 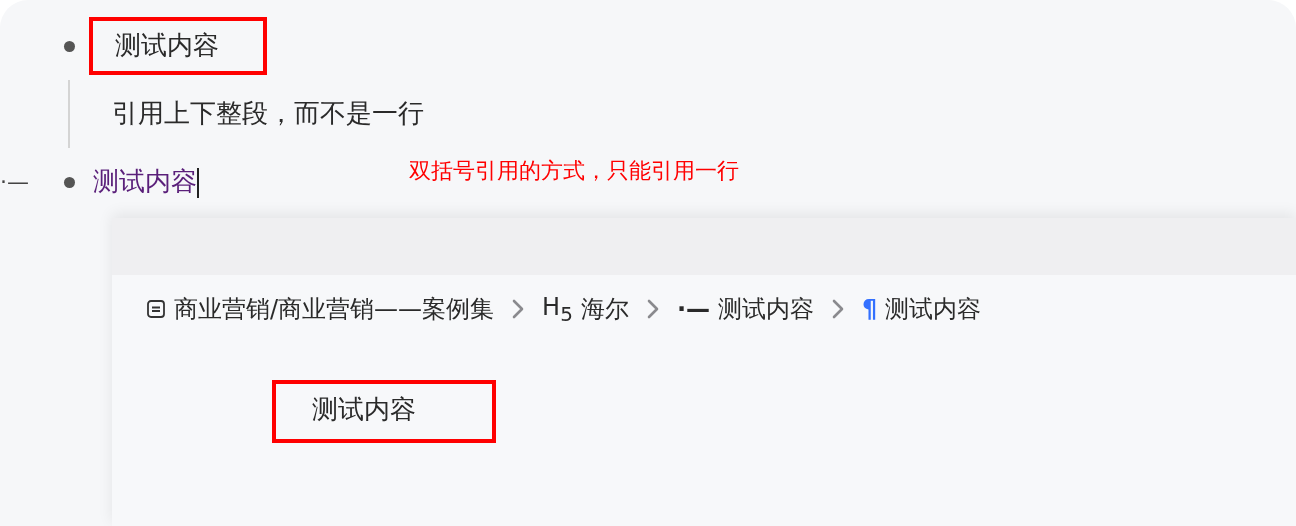 I want to click on breadcrumb-item: 海尔, so click(x=604, y=309).